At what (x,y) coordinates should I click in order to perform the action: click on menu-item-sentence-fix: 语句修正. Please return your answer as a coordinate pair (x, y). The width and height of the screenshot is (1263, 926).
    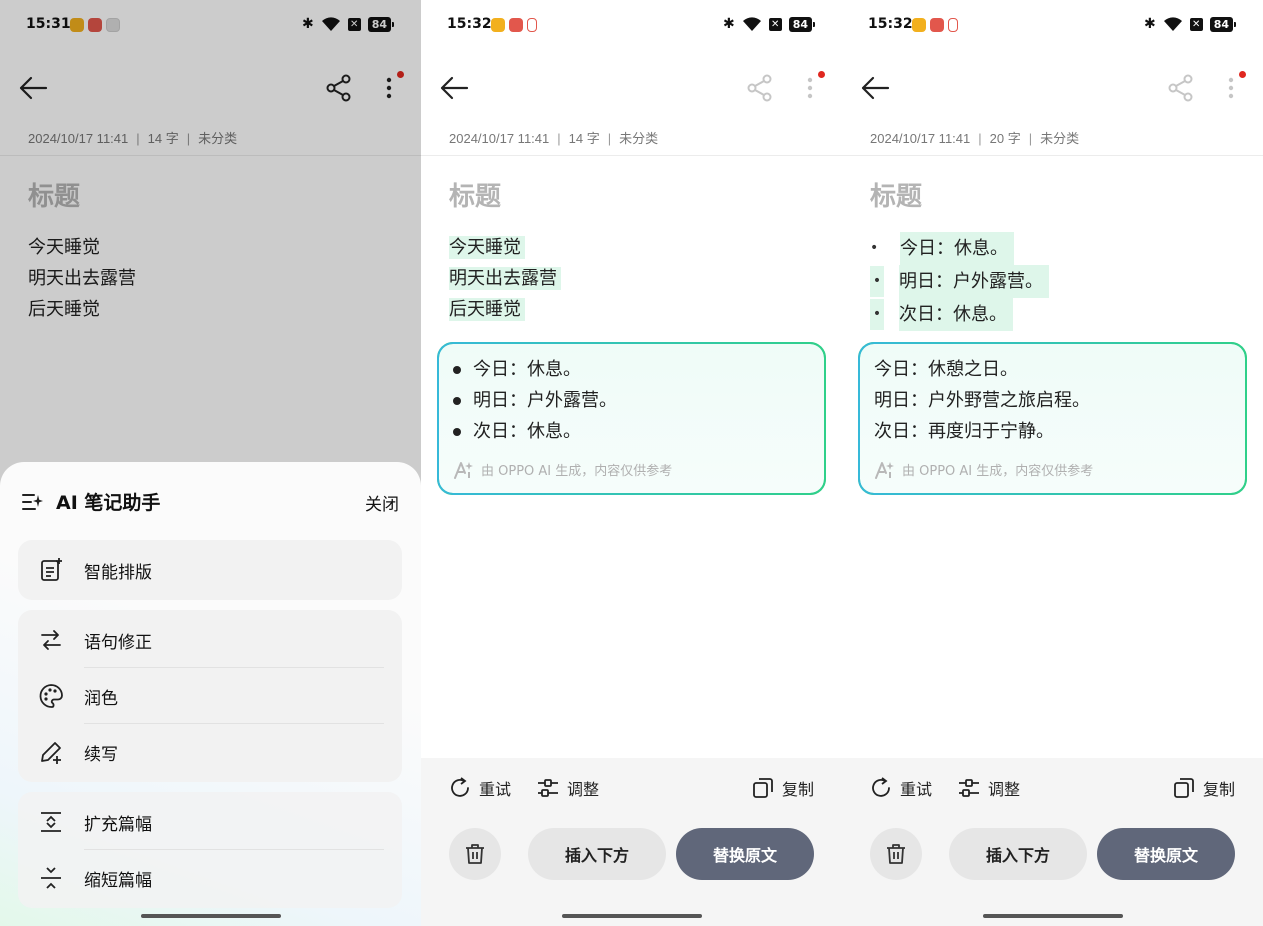
    Looking at the image, I should click on (210, 640).